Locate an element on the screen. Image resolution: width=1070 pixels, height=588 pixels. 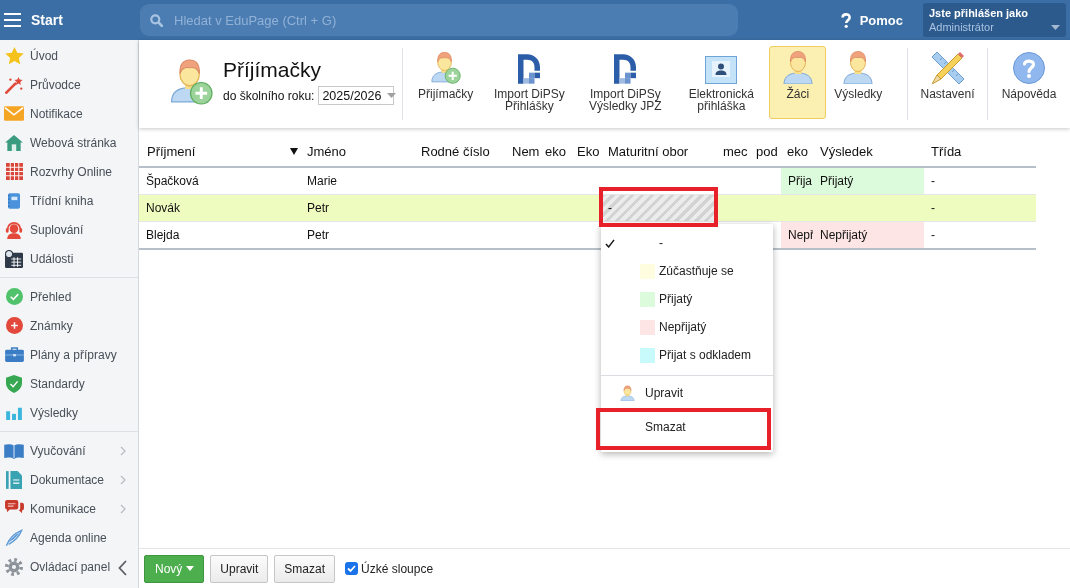
sidebar-item: Třídní kniha is located at coordinates (69, 200).